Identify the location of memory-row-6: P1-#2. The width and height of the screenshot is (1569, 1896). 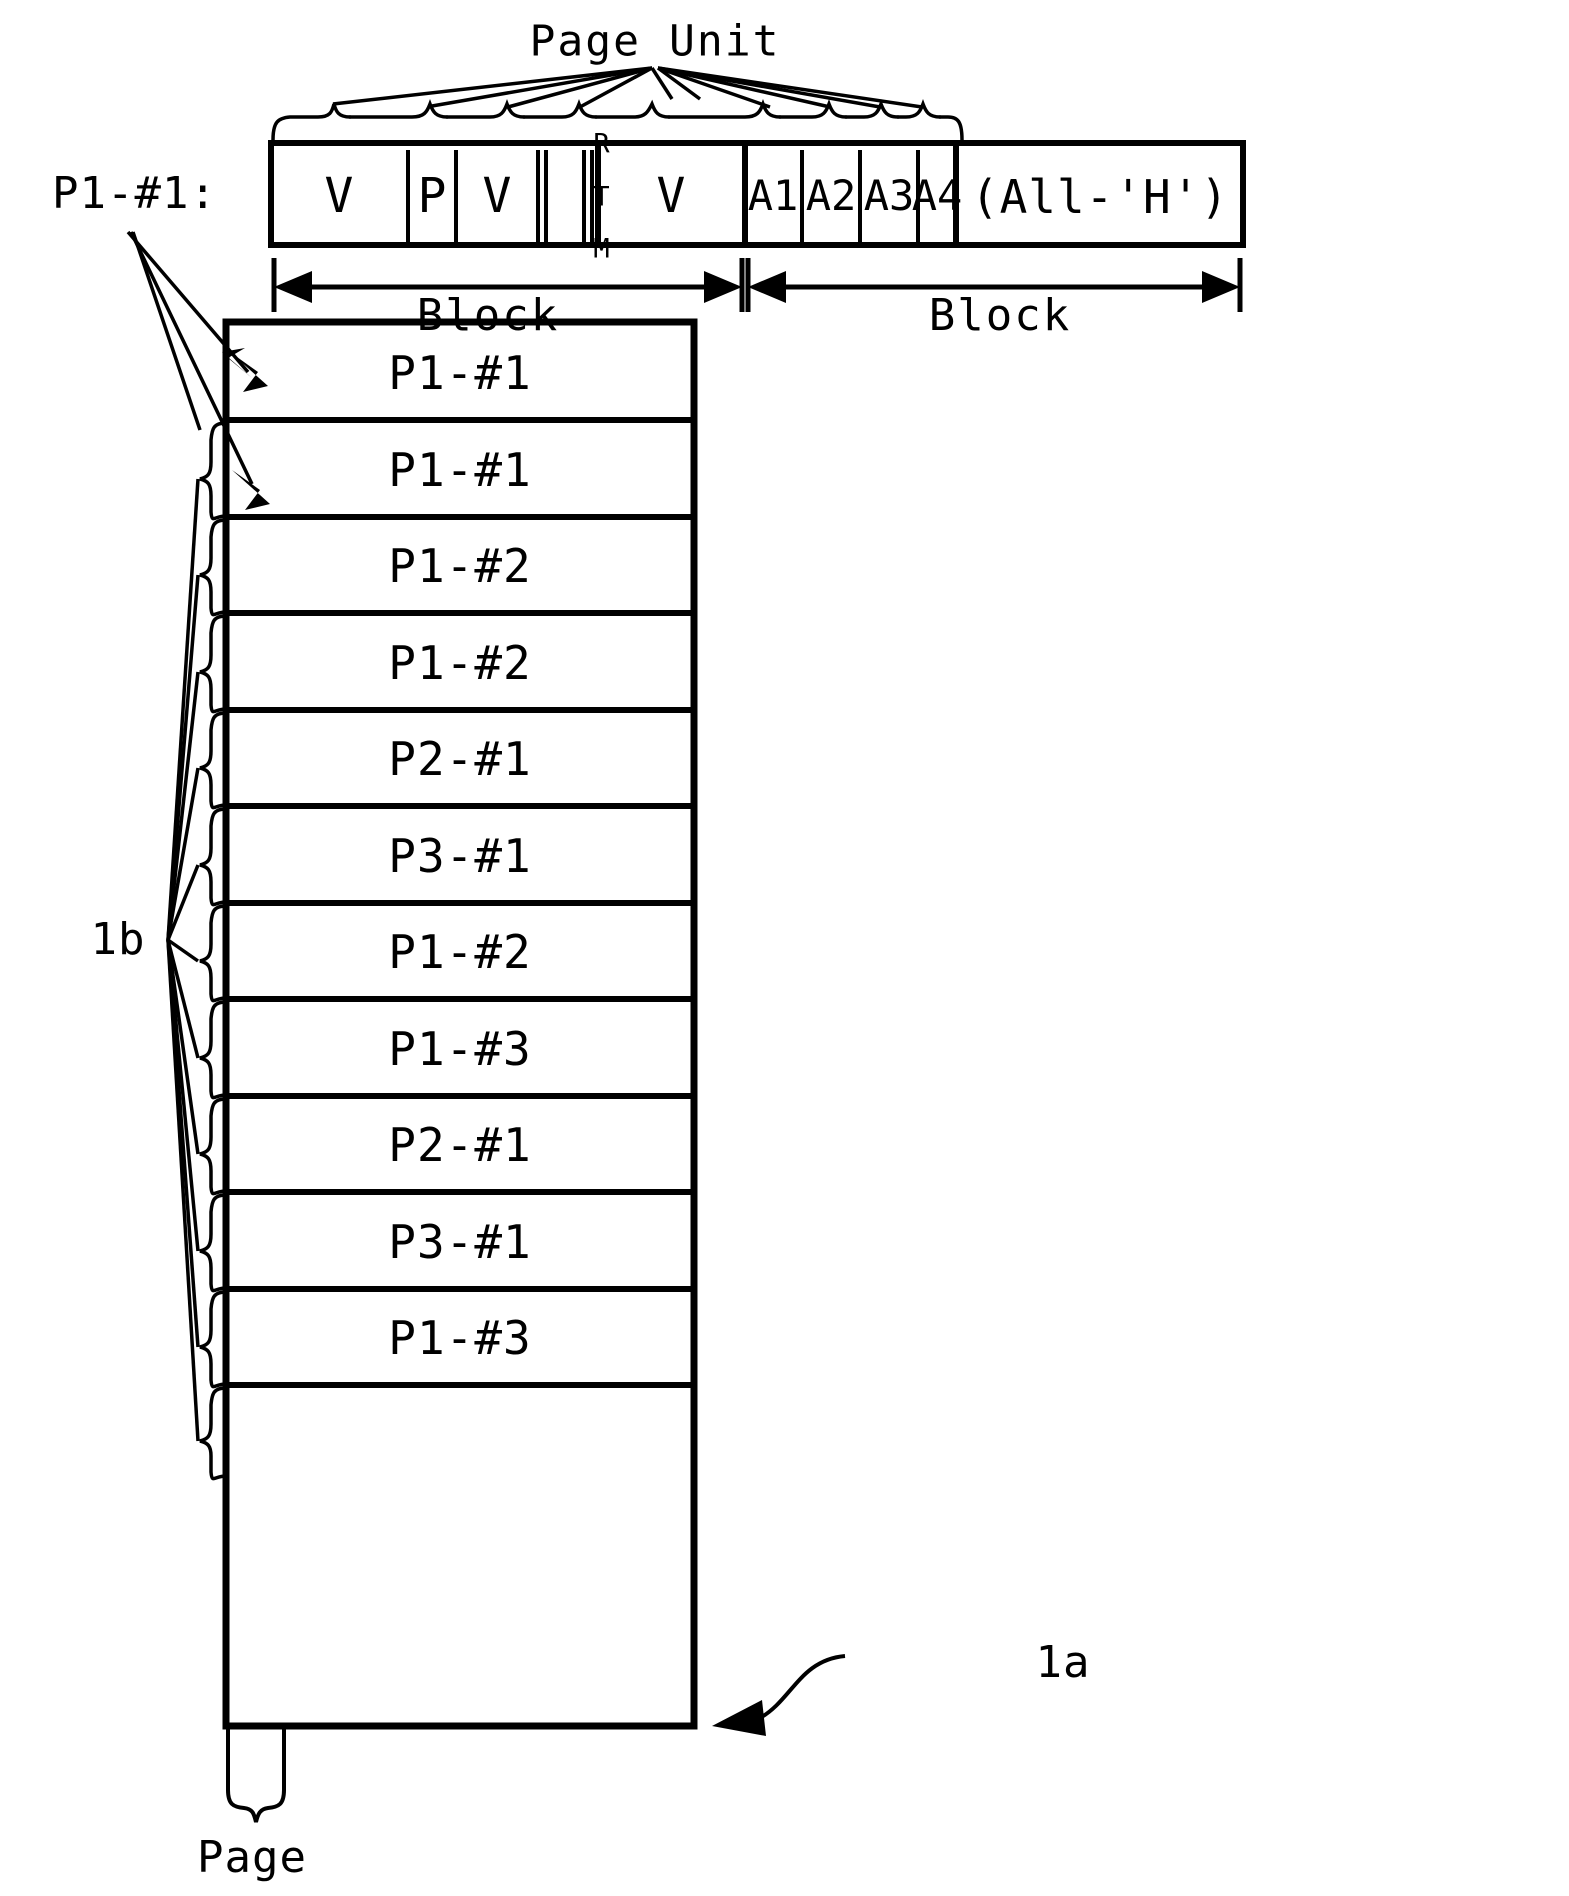
(460, 952).